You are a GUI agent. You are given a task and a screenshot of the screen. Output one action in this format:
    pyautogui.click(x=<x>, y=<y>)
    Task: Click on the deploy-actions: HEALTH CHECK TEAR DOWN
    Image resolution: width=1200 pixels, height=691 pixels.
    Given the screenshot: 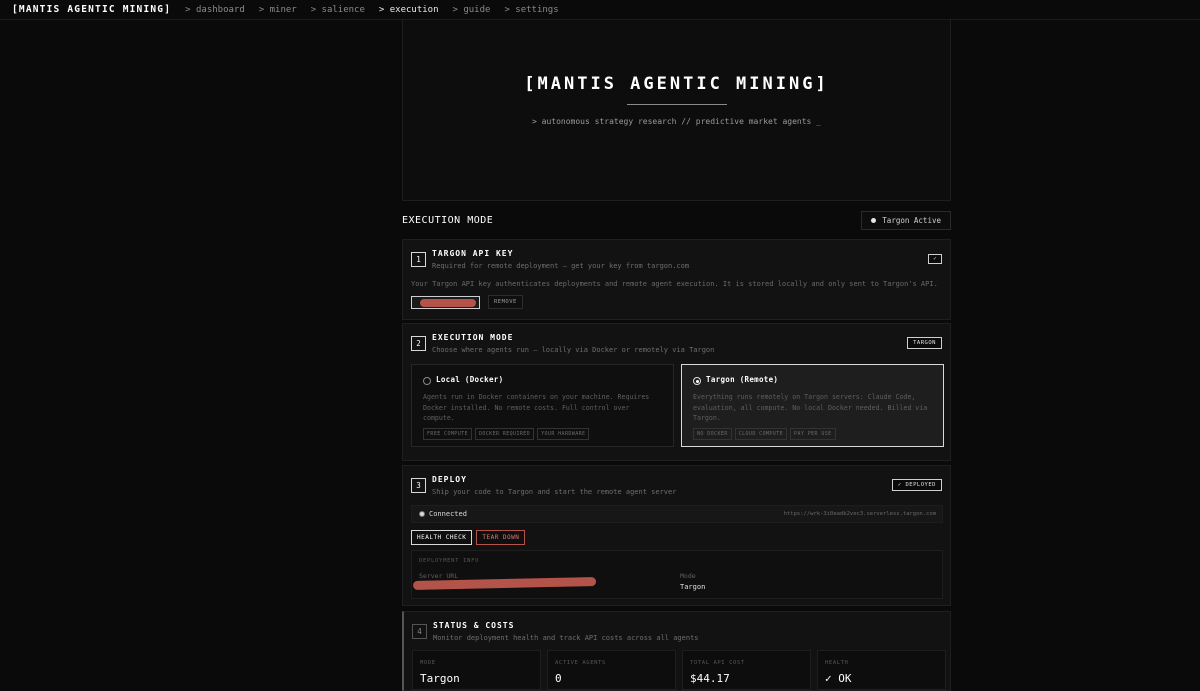 What is the action you would take?
    pyautogui.click(x=468, y=537)
    